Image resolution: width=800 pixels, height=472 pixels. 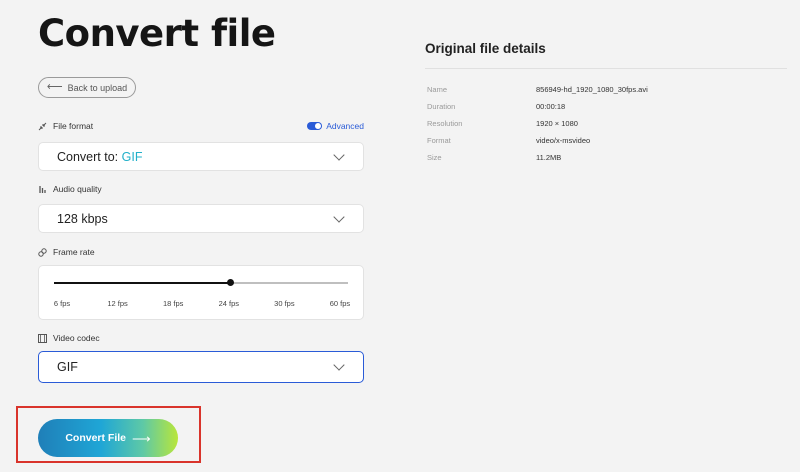 What do you see at coordinates (437, 89) in the screenshot?
I see `details-key: Name` at bounding box center [437, 89].